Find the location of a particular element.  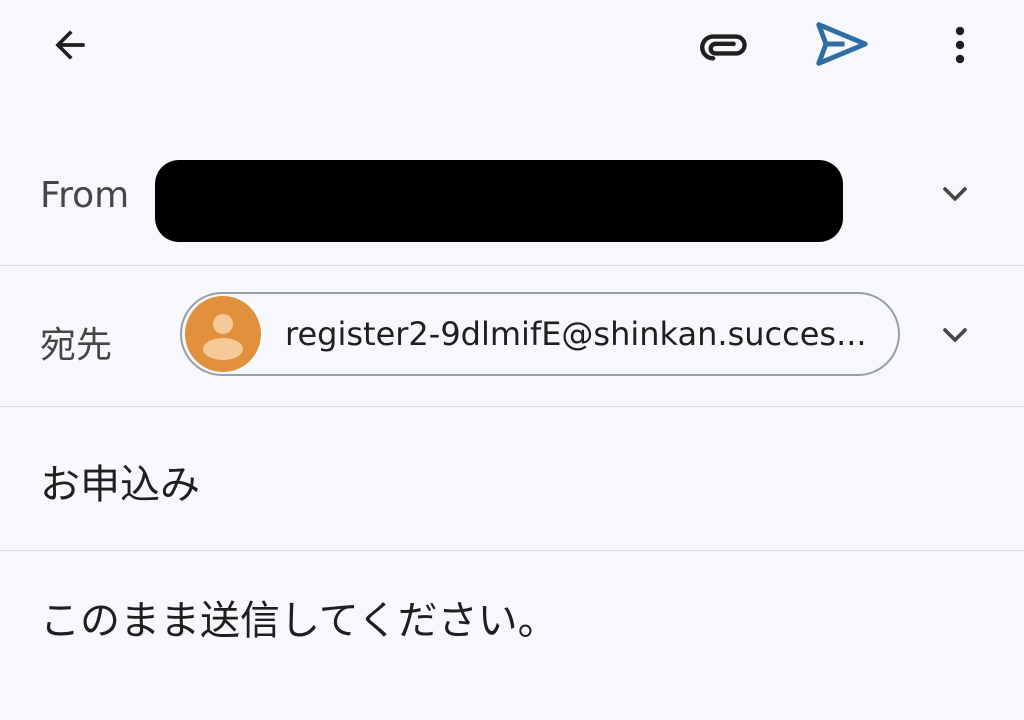

paperclip-icon is located at coordinates (723, 47).